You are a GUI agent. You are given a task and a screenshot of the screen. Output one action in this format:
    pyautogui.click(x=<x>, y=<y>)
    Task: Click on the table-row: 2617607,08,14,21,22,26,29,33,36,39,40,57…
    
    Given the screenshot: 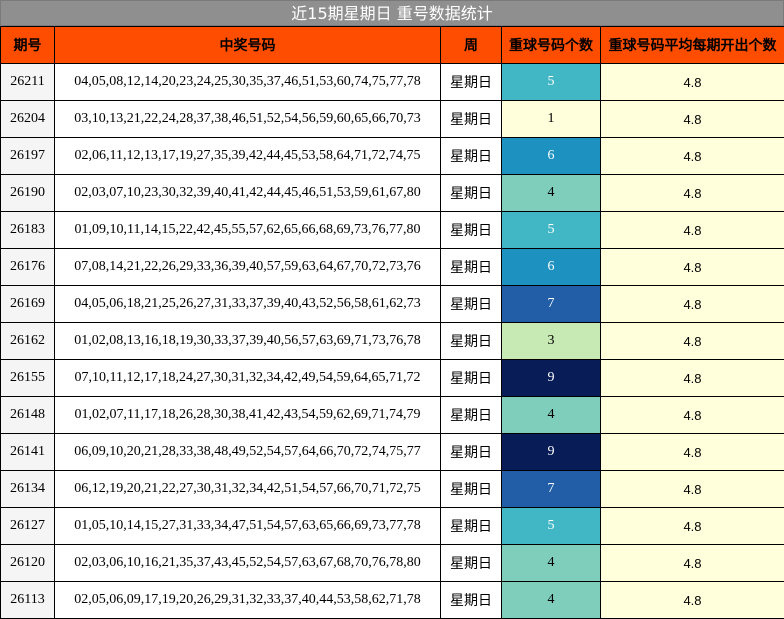 What is the action you would take?
    pyautogui.click(x=392, y=267)
    